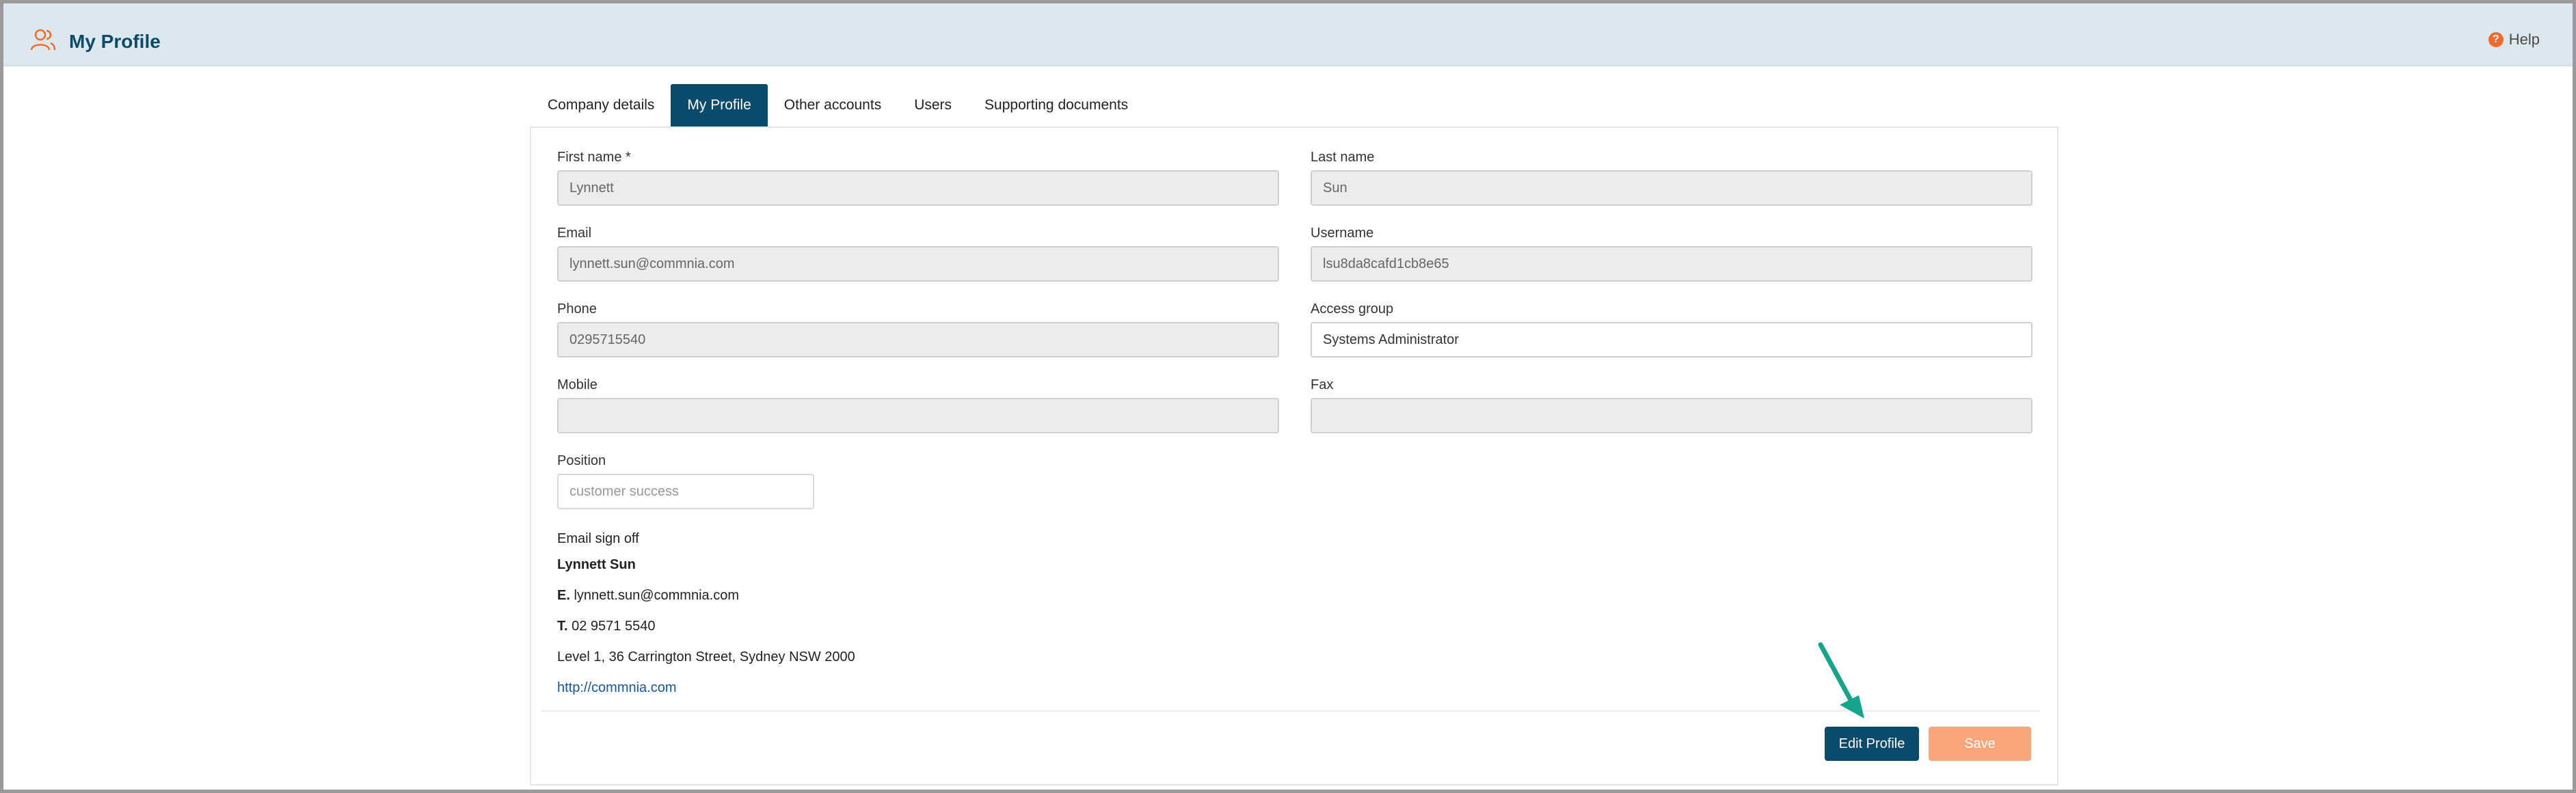 This screenshot has height=793, width=2576. Describe the element at coordinates (656, 595) in the screenshot. I see `signoff-email: lynnett.sun@commnia.com` at that location.